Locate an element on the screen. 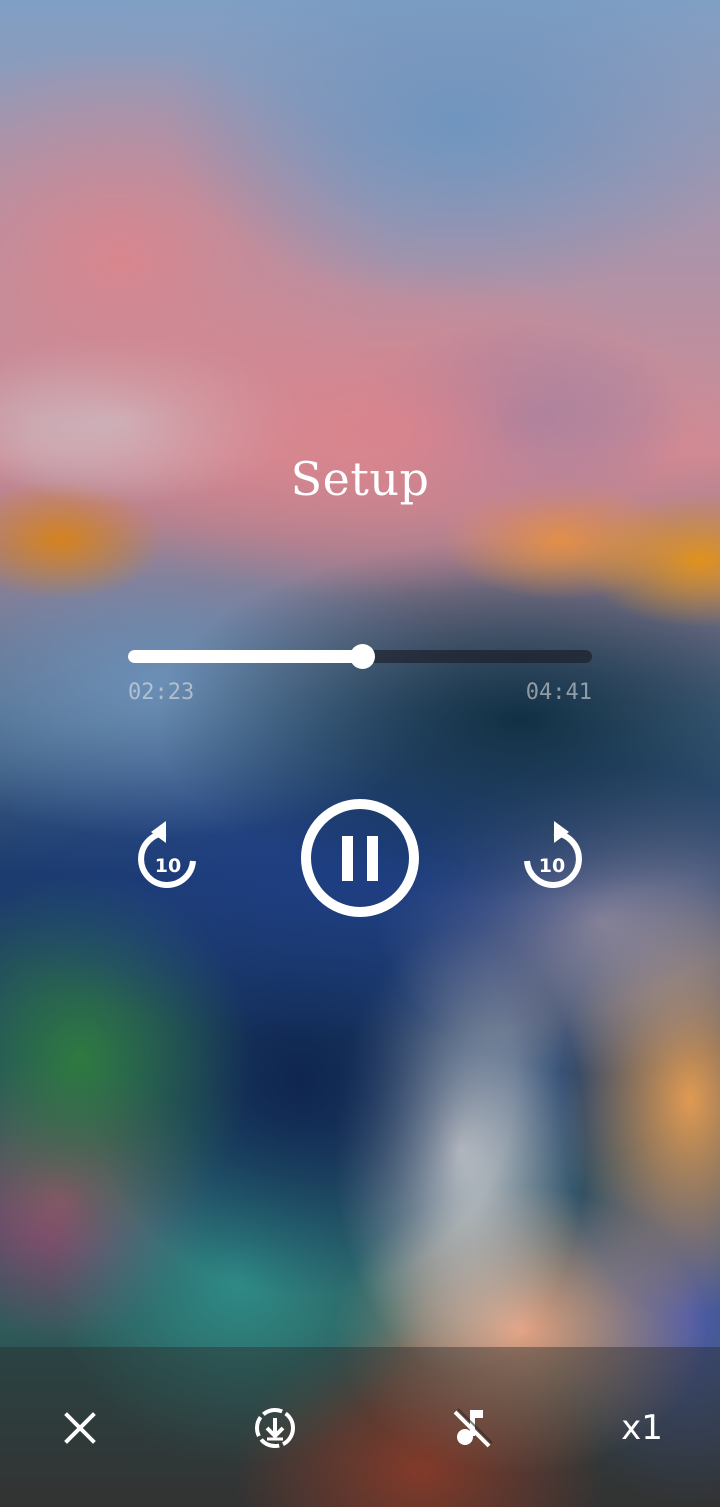 This screenshot has height=1507, width=720. music-off-button is located at coordinates (471, 1428).